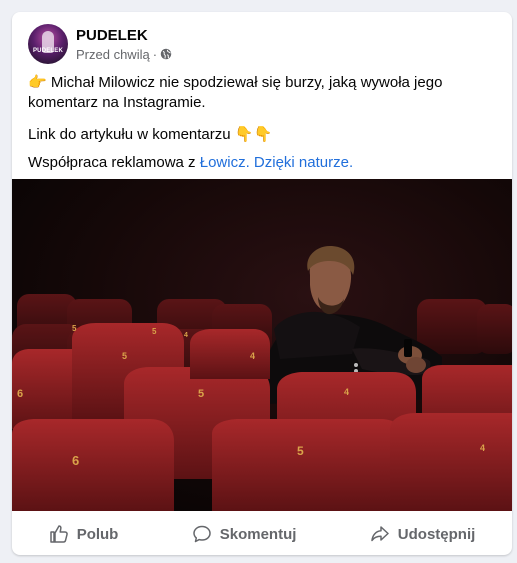  Describe the element at coordinates (48, 44) in the screenshot. I see `page-avatar: PUDELEK` at that location.